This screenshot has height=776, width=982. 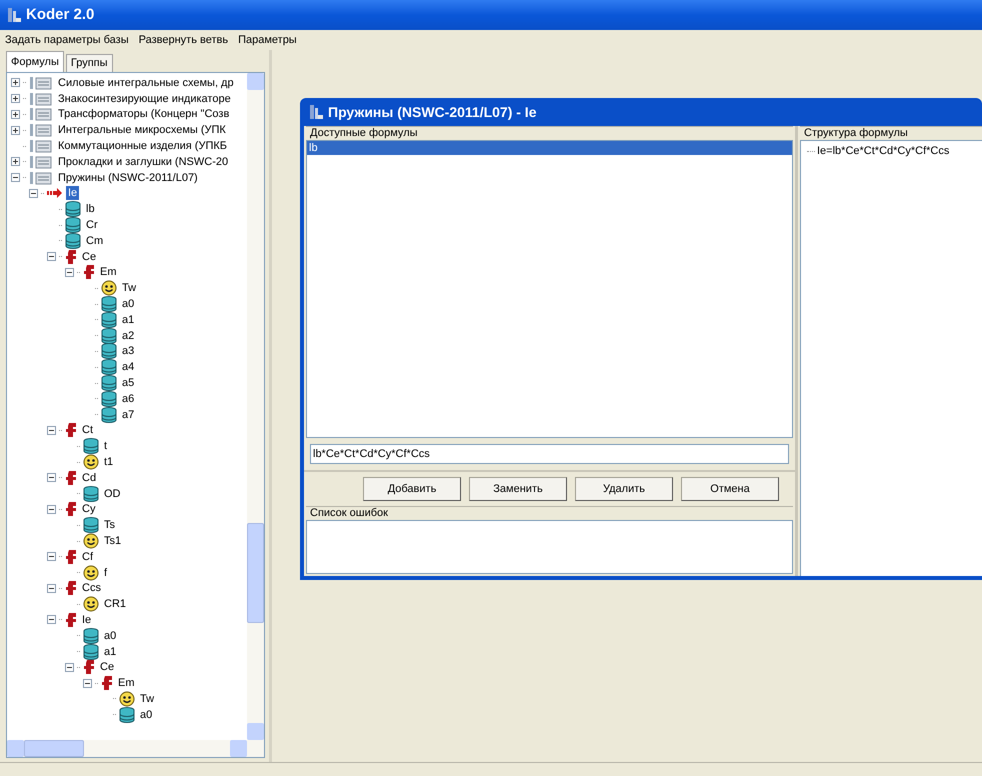 What do you see at coordinates (135, 748) in the screenshot?
I see `horizontal-scrollbar` at bounding box center [135, 748].